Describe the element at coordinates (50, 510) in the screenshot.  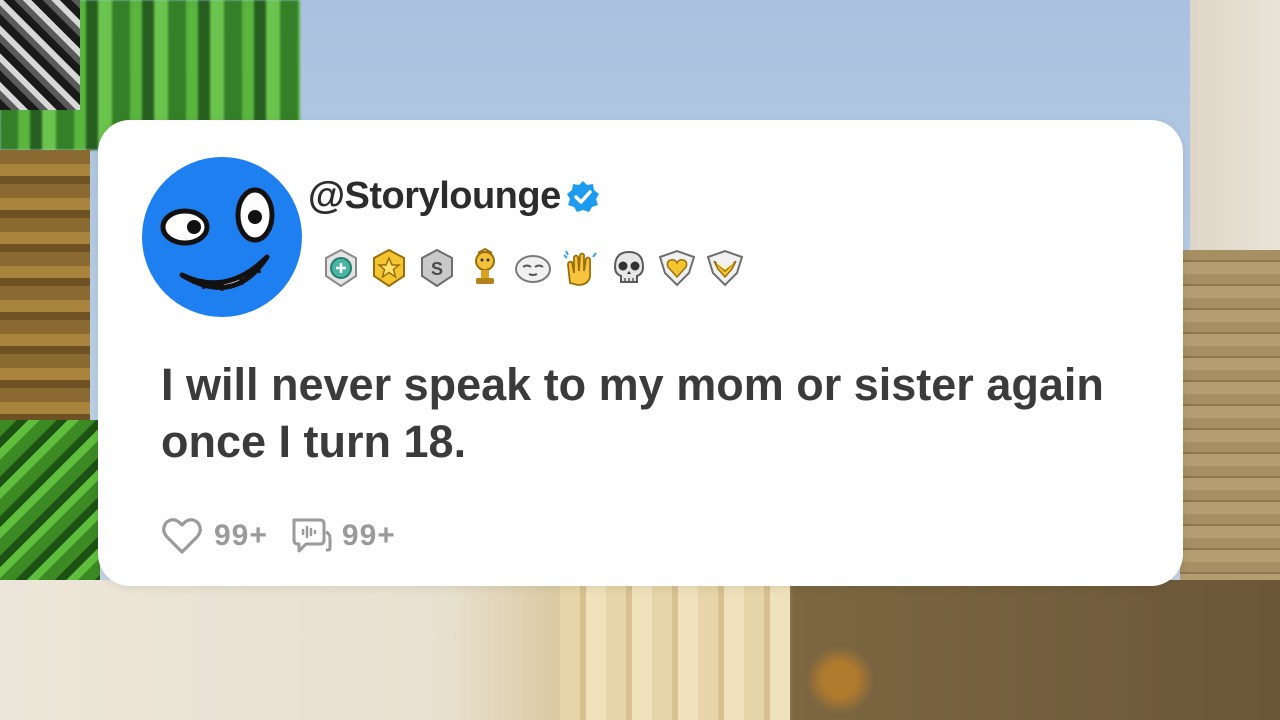
I see `vines` at that location.